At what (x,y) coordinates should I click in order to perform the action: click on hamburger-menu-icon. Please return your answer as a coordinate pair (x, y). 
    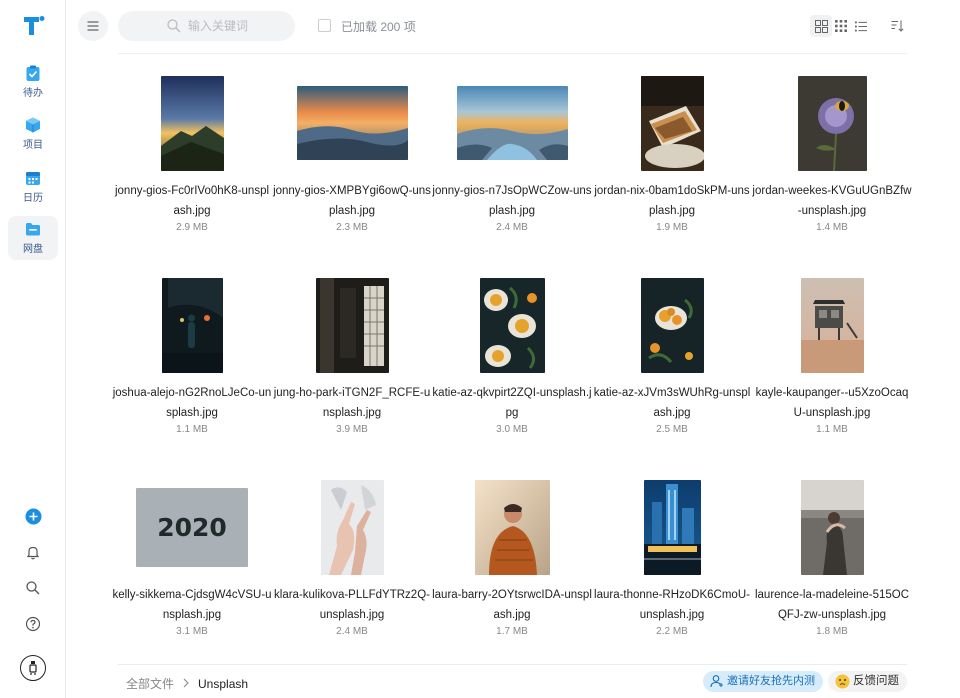
    Looking at the image, I should click on (93, 26).